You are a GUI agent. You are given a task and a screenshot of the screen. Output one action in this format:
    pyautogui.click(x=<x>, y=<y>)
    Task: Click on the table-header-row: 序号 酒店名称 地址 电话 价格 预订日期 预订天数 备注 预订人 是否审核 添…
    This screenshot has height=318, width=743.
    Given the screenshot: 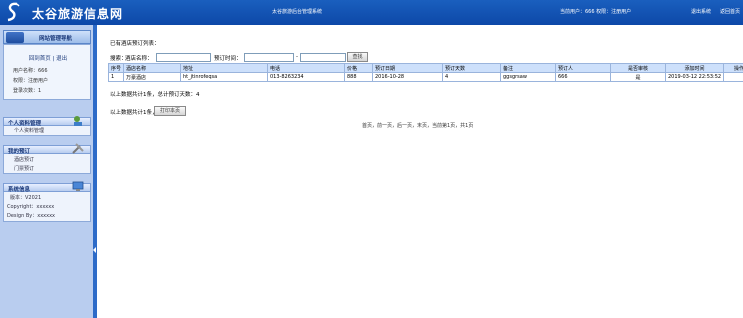 What is the action you would take?
    pyautogui.click(x=425, y=68)
    